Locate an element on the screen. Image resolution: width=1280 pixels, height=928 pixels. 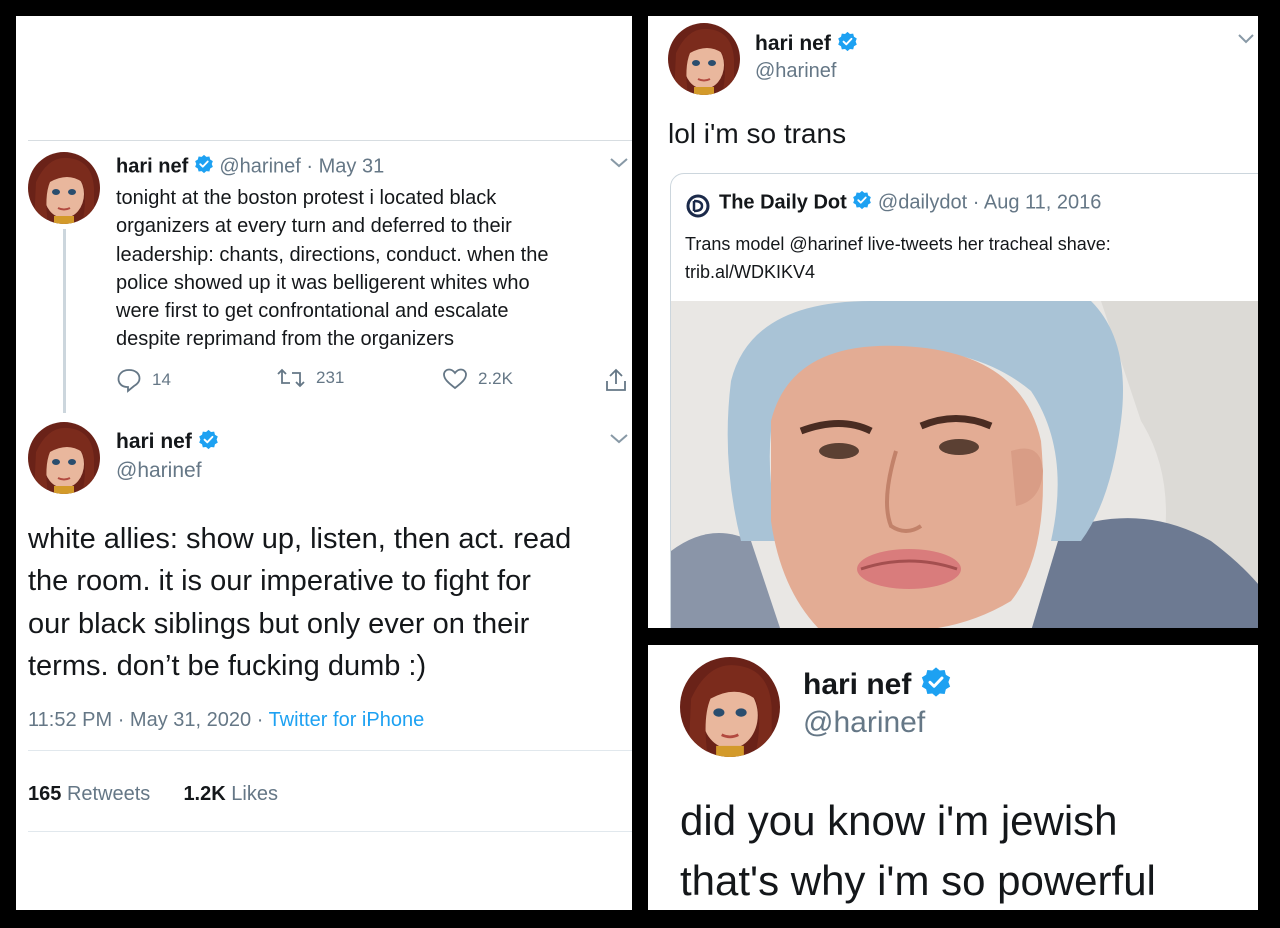
daily-dot-logo-icon is located at coordinates (698, 206).